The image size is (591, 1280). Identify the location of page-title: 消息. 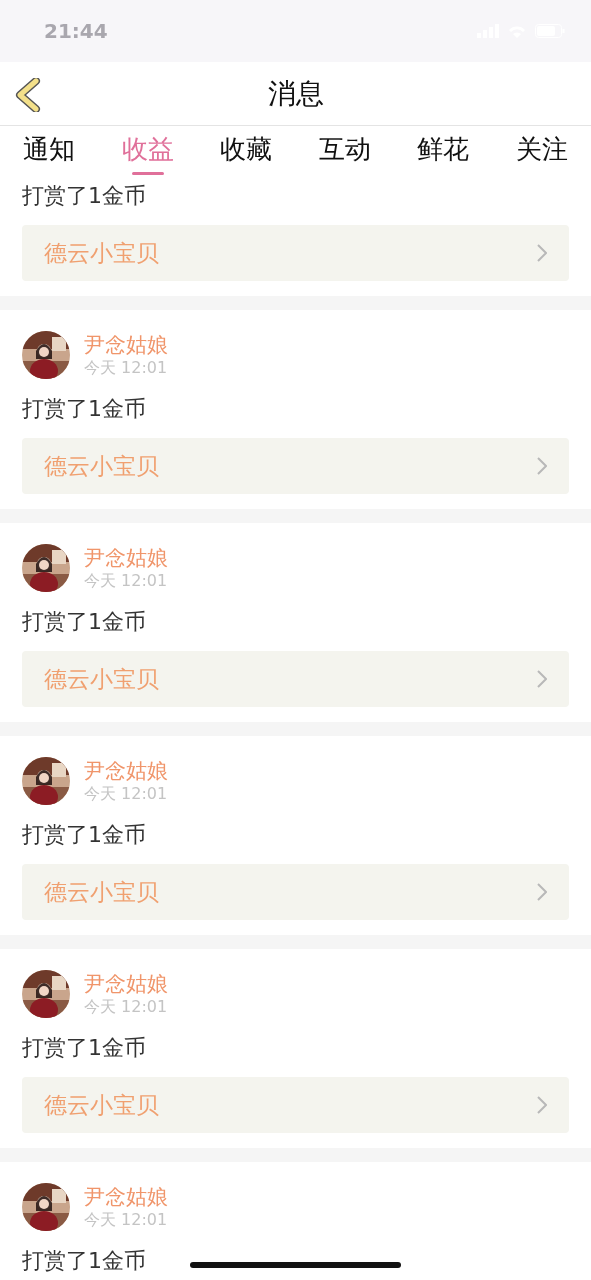
(295, 93).